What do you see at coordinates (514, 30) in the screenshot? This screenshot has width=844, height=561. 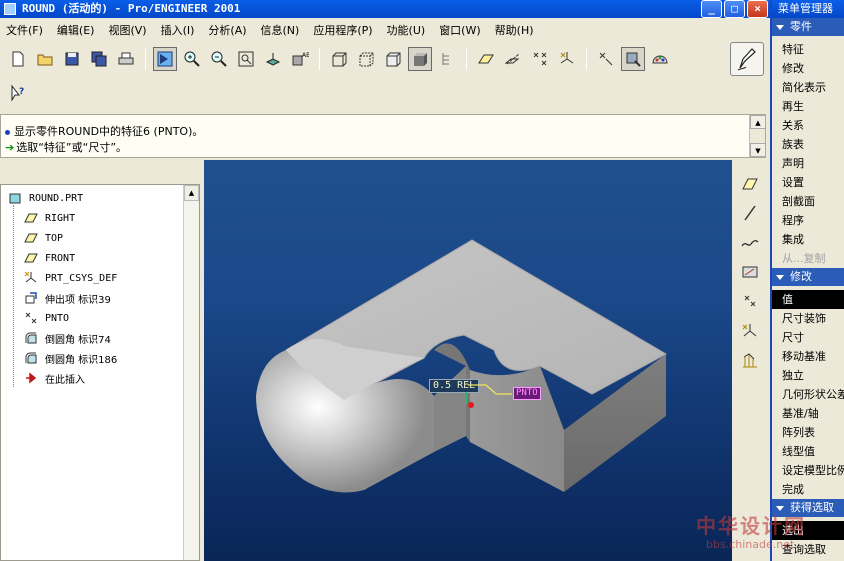 I see `menu-help: 帮助(H)` at bounding box center [514, 30].